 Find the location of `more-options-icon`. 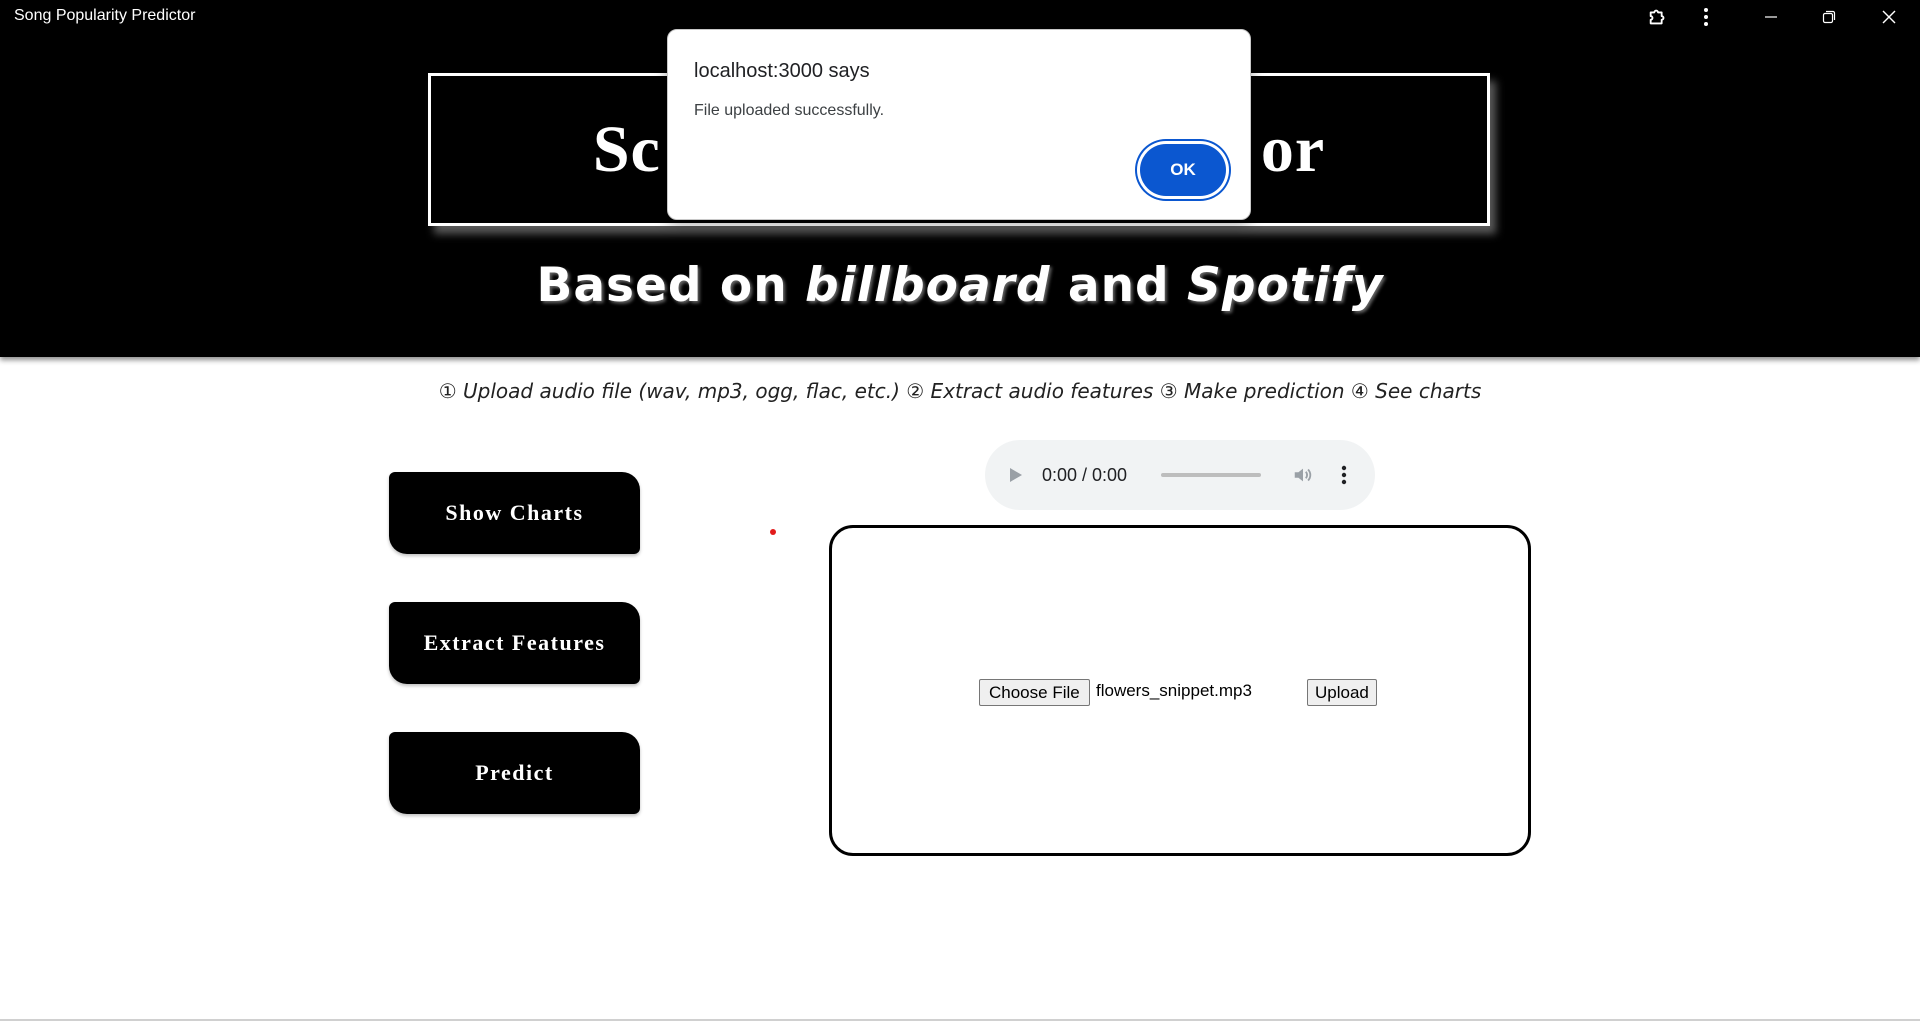

more-options-icon is located at coordinates (1343, 475).